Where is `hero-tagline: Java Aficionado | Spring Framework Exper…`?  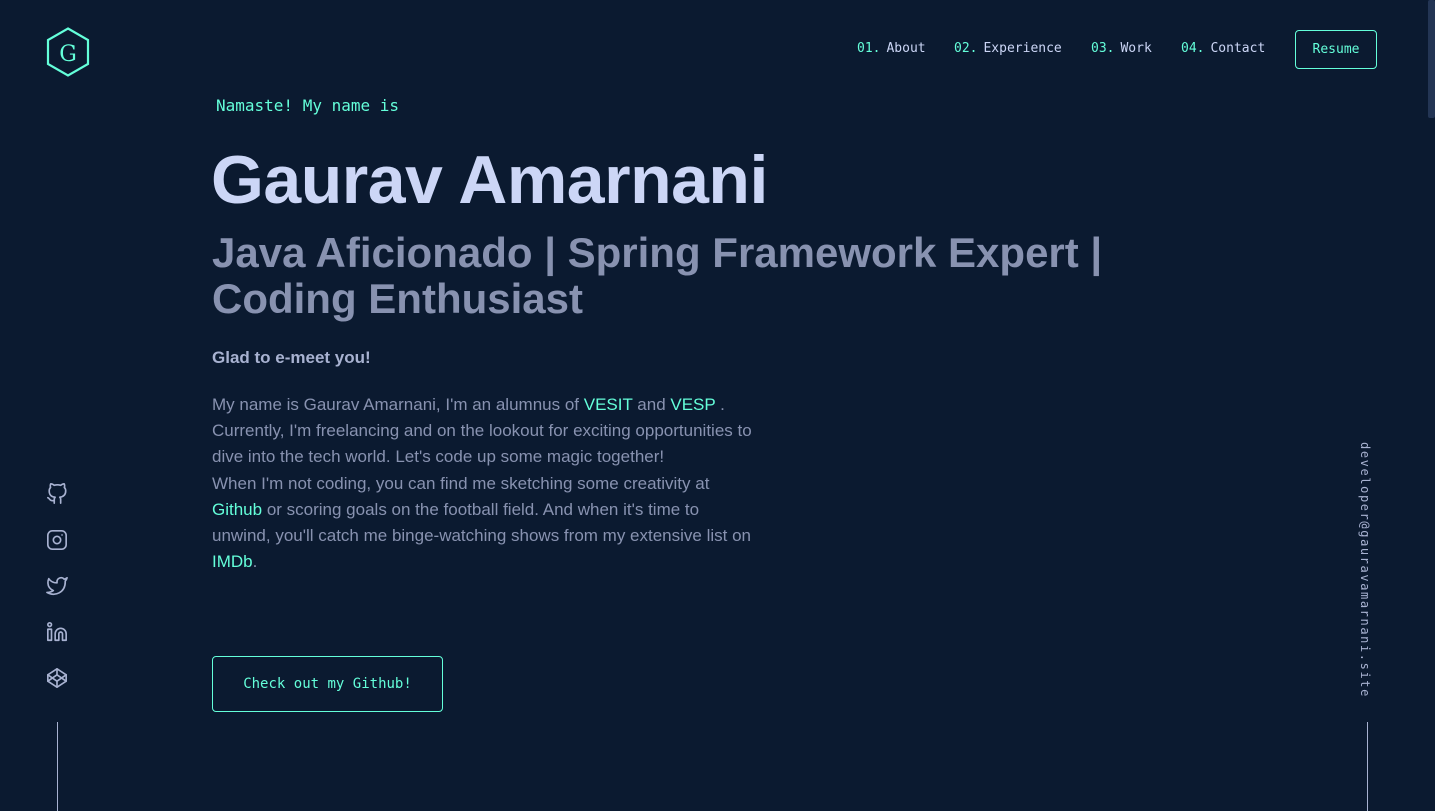
hero-tagline: Java Aficionado | Spring Framework Exper… is located at coordinates (657, 275).